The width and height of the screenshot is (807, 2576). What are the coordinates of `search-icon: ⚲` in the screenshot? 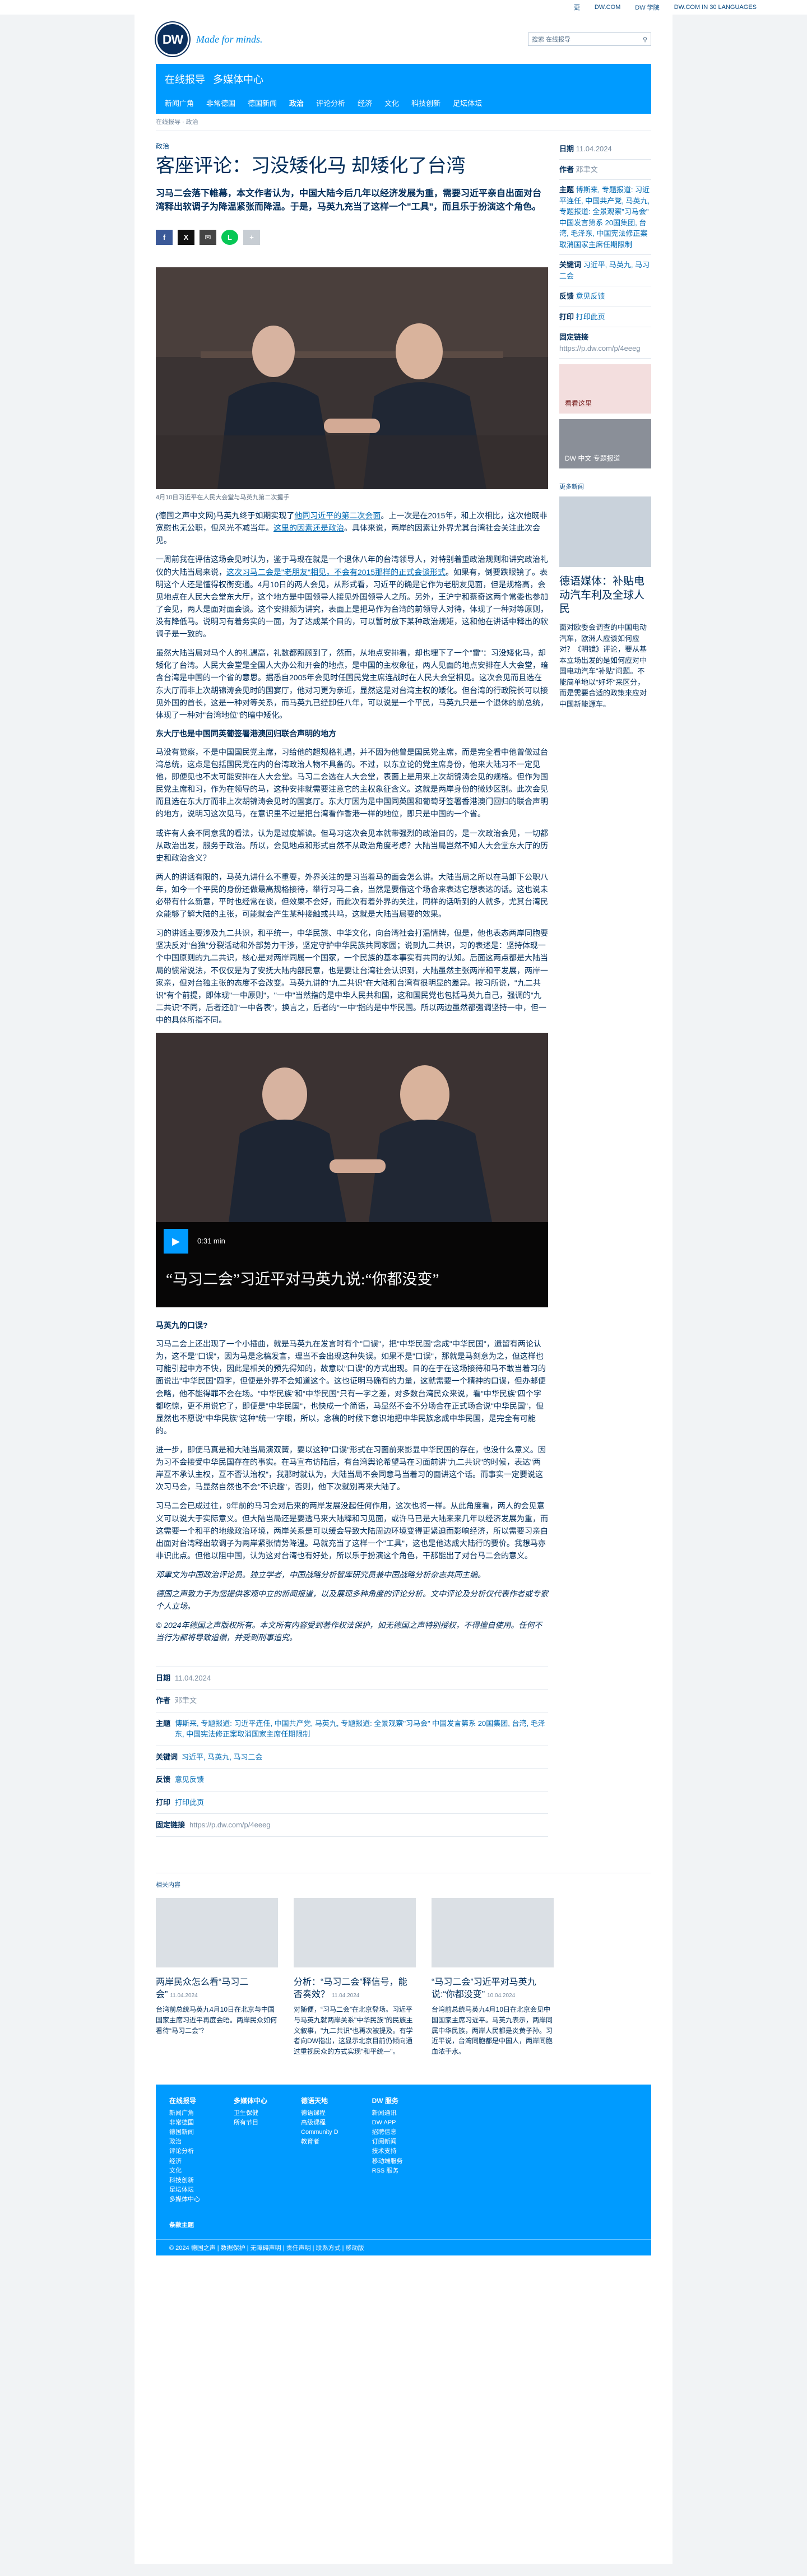 It's located at (645, 39).